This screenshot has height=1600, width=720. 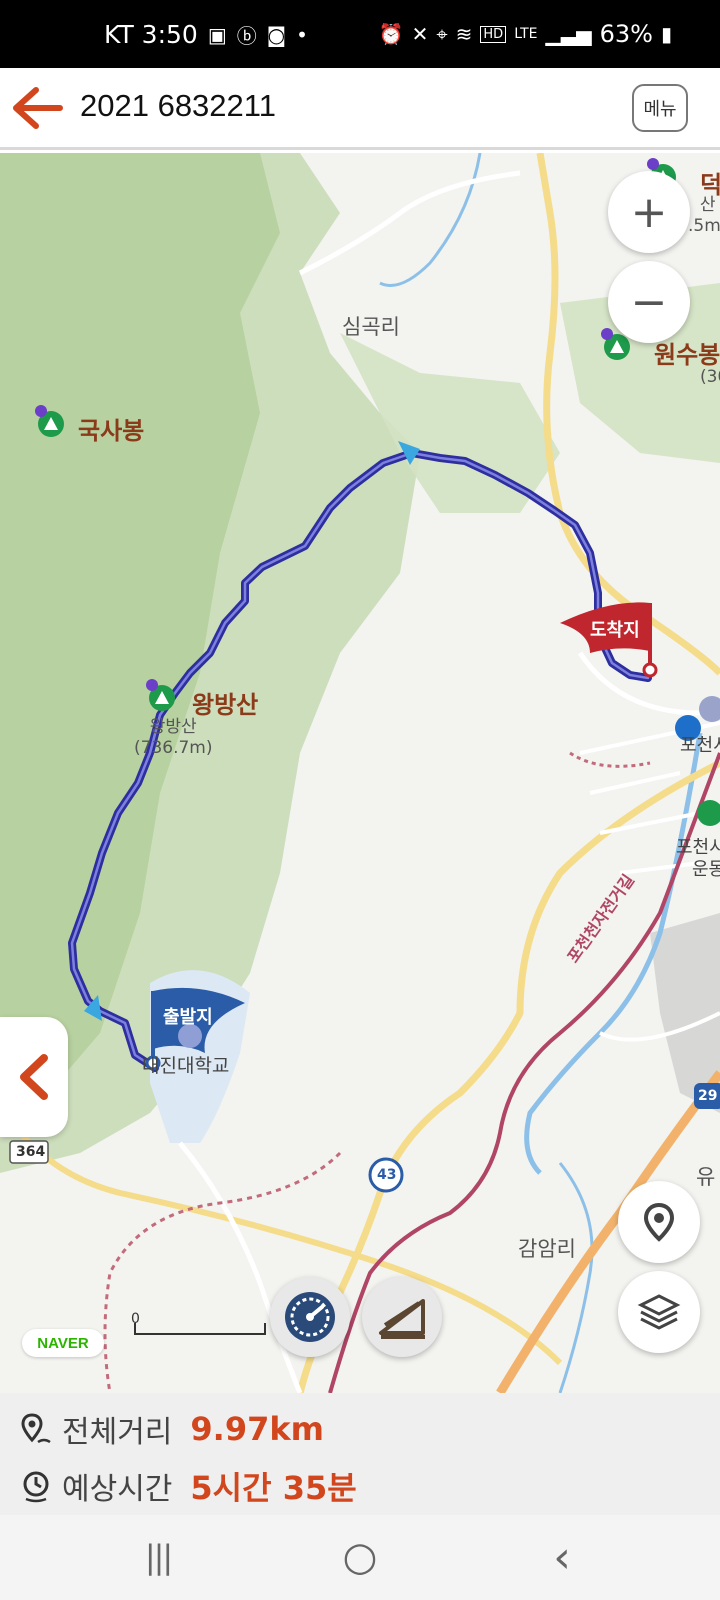 What do you see at coordinates (706, 869) in the screenshot?
I see `poi-label-sports-2: 운동` at bounding box center [706, 869].